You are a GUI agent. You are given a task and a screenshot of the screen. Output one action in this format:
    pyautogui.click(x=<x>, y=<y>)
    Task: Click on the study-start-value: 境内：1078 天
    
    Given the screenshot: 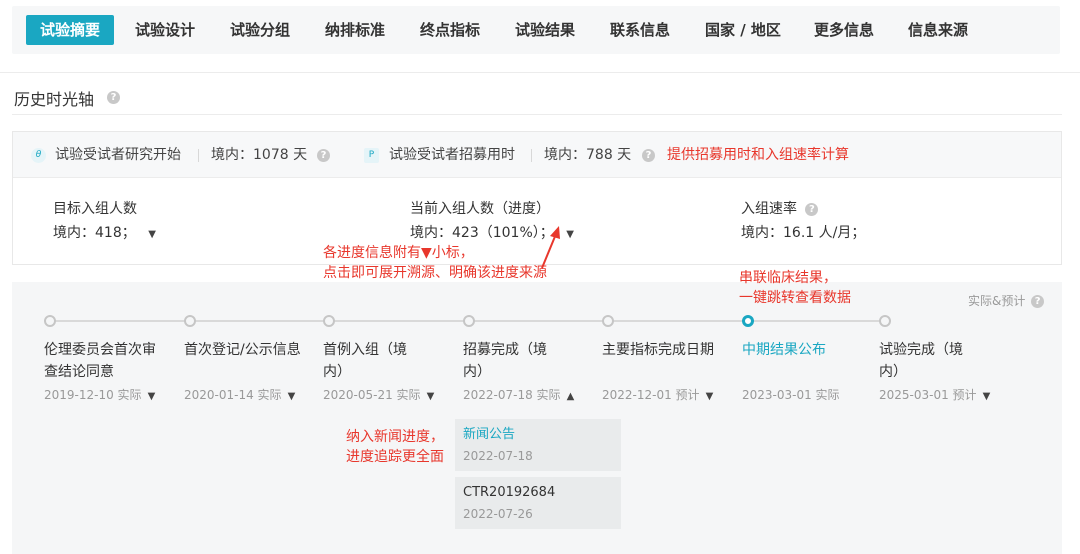 What is the action you would take?
    pyautogui.click(x=259, y=155)
    